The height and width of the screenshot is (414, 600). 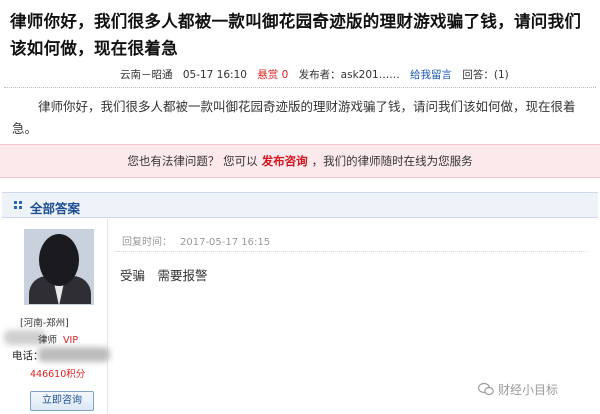 I want to click on meta-answer-count: 回答：(1), so click(x=485, y=75).